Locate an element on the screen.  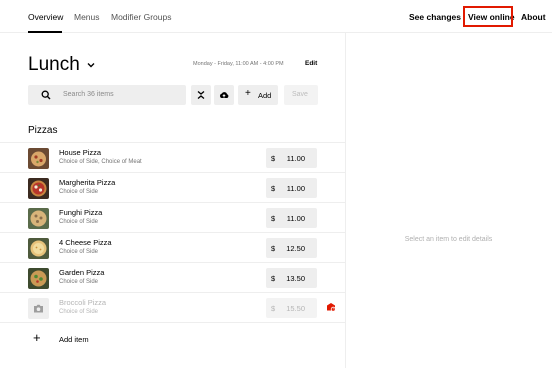
price-value: 12.50 is located at coordinates (295, 248).